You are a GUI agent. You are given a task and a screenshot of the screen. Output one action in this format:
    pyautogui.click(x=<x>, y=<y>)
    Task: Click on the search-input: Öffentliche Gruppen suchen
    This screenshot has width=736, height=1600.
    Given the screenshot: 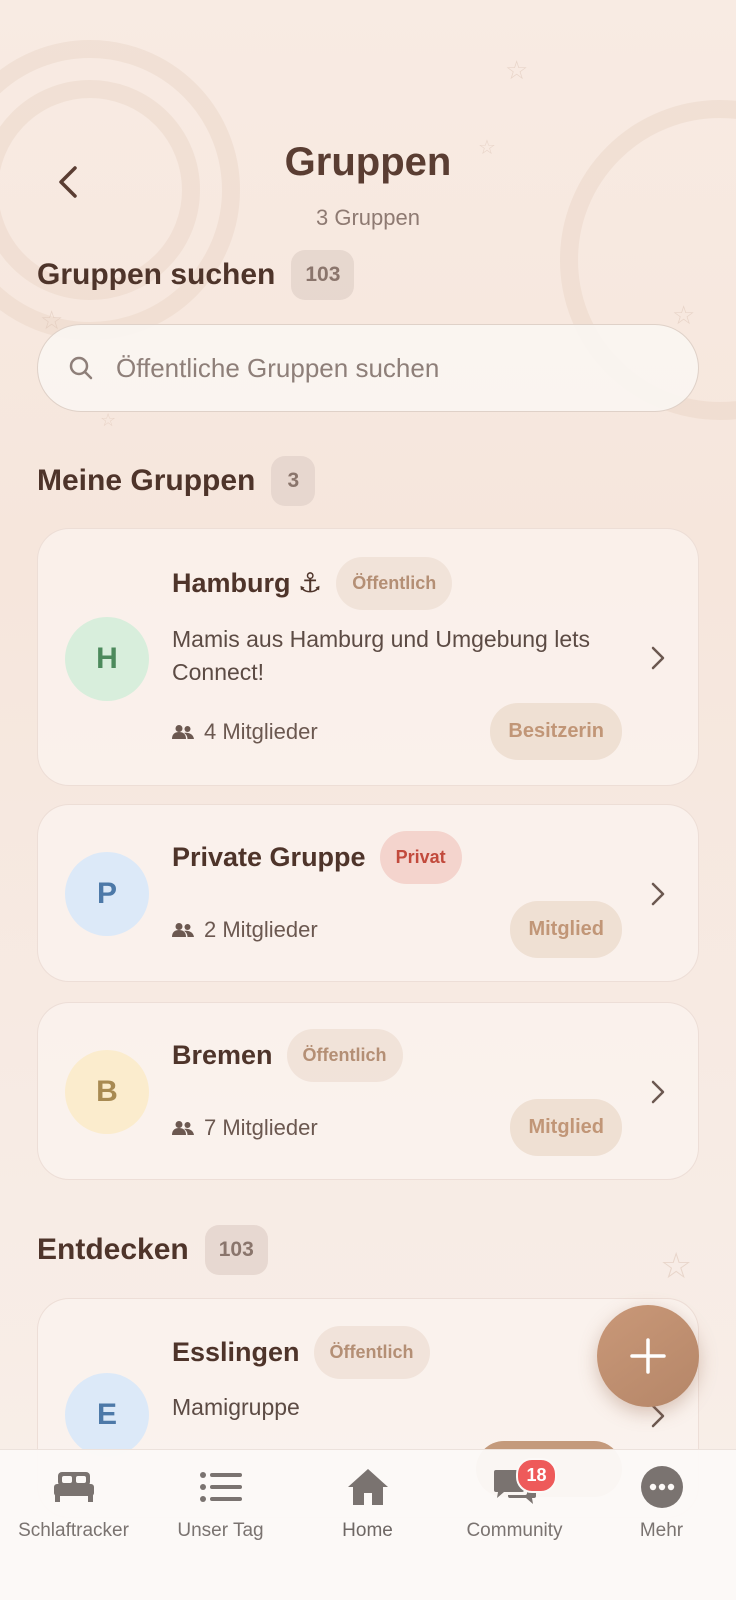 What is the action you would take?
    pyautogui.click(x=368, y=368)
    